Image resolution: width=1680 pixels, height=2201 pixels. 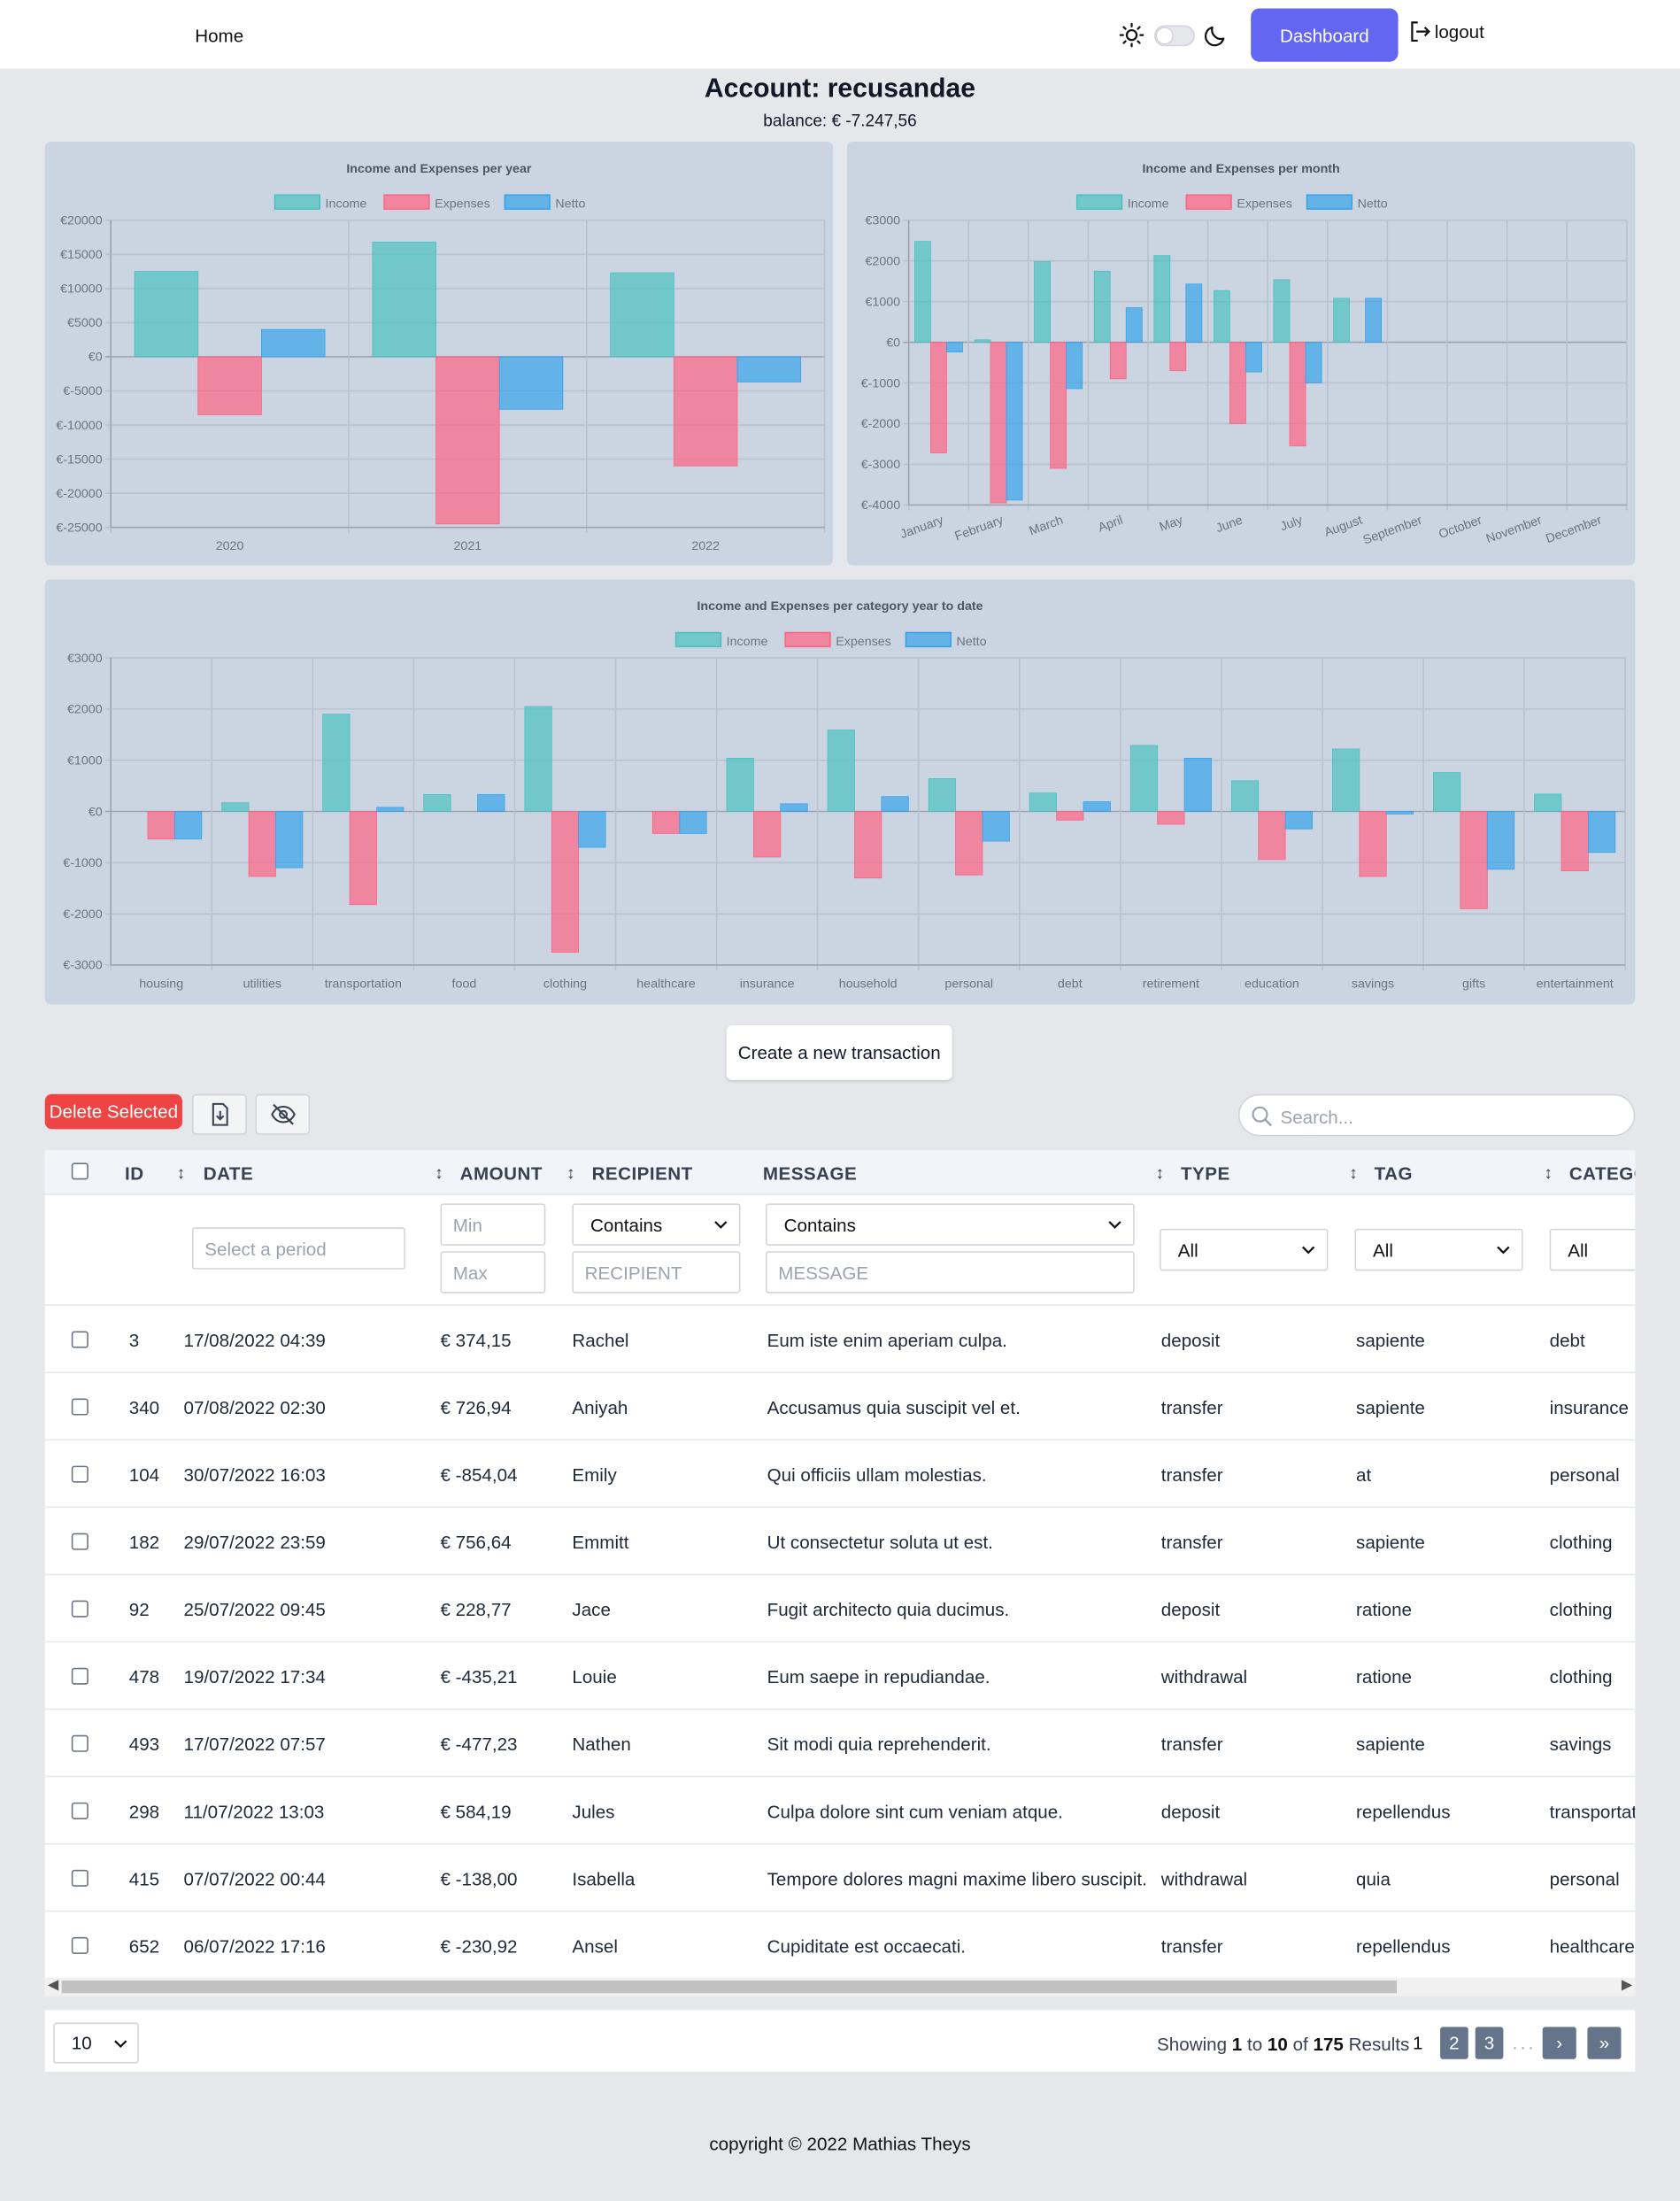 I want to click on cell-amount: € -854,04, so click(x=479, y=1475).